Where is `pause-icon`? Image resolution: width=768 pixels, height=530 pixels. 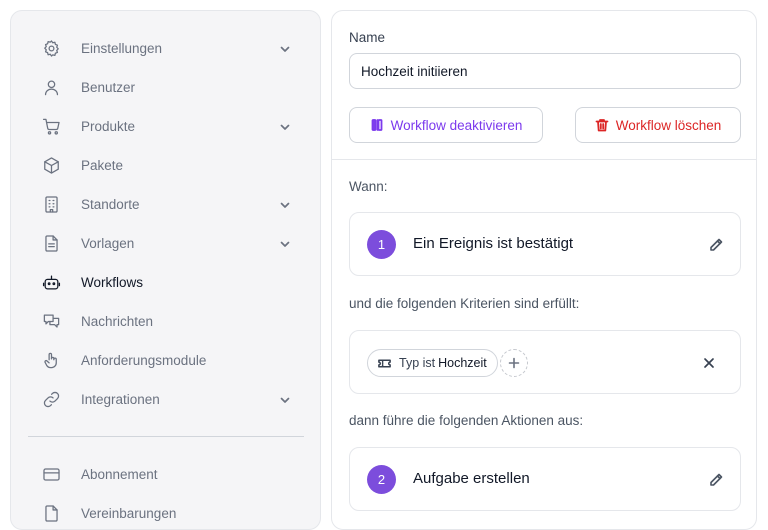
pause-icon is located at coordinates (376, 125).